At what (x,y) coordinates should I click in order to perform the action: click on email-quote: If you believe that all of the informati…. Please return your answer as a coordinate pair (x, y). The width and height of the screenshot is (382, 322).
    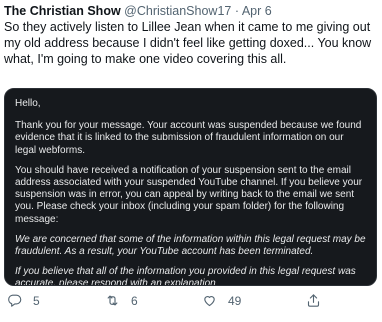
    Looking at the image, I should click on (185, 276).